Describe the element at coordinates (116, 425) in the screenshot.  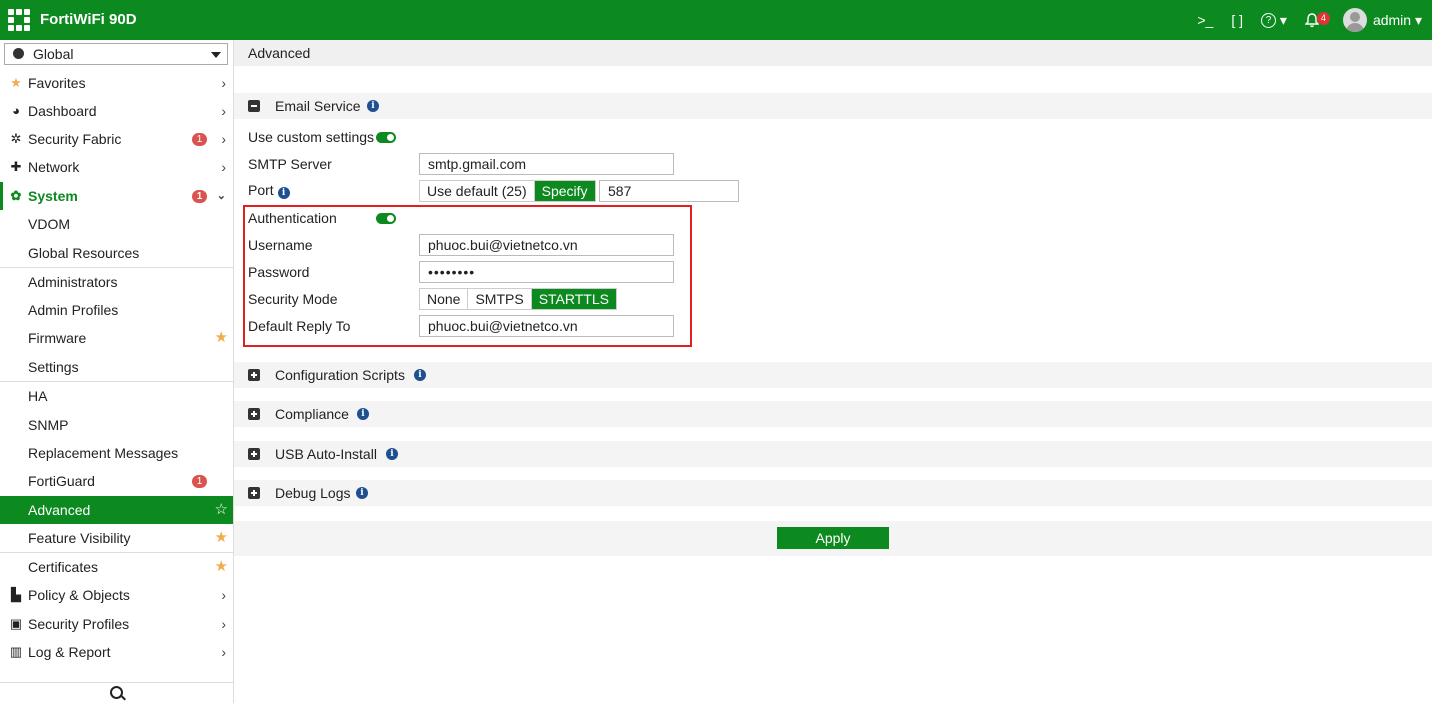
I see `sidebar-item-snmp: SNMP` at that location.